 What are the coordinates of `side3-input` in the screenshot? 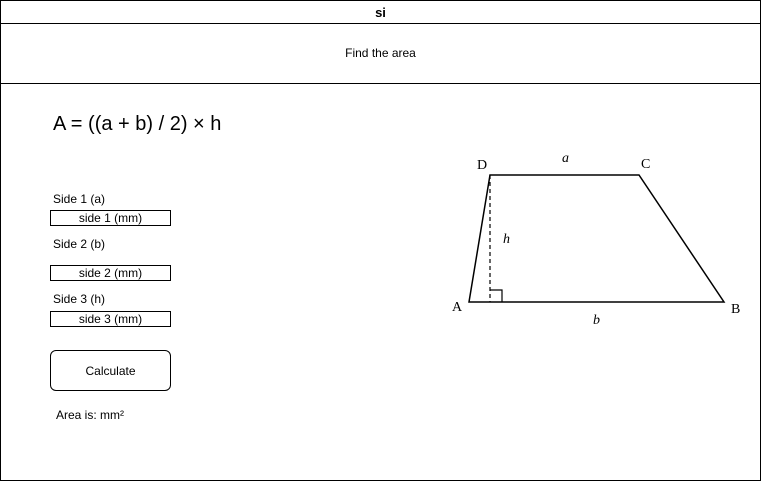 It's located at (110, 319).